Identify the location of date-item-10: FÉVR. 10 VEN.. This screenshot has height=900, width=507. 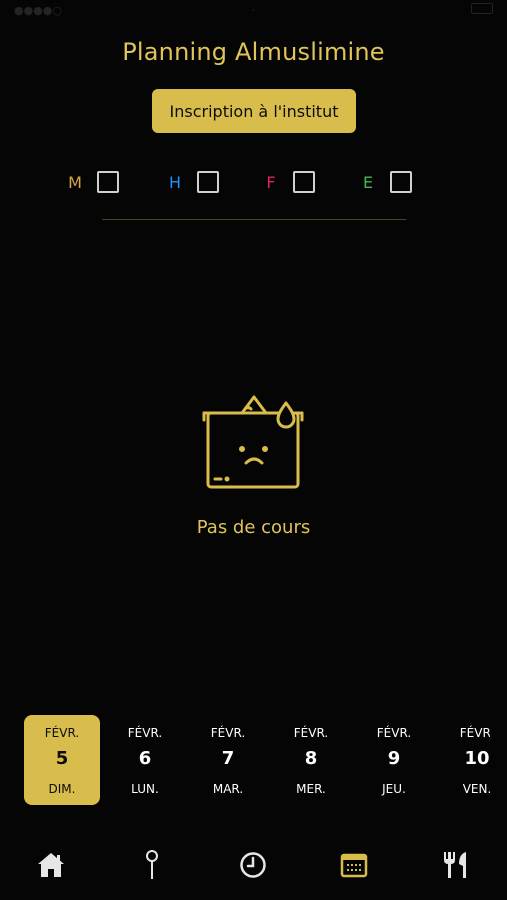
(464, 760).